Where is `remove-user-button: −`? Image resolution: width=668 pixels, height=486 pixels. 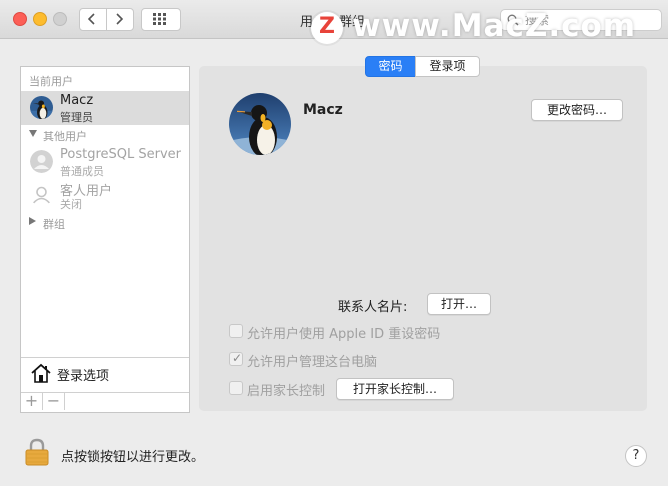
remove-user-button: − is located at coordinates (54, 401).